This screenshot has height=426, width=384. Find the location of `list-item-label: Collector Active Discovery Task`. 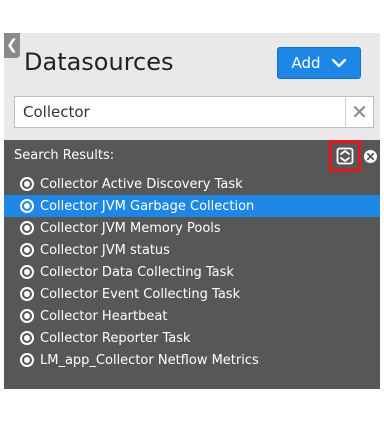

list-item-label: Collector Active Discovery Task is located at coordinates (141, 184).